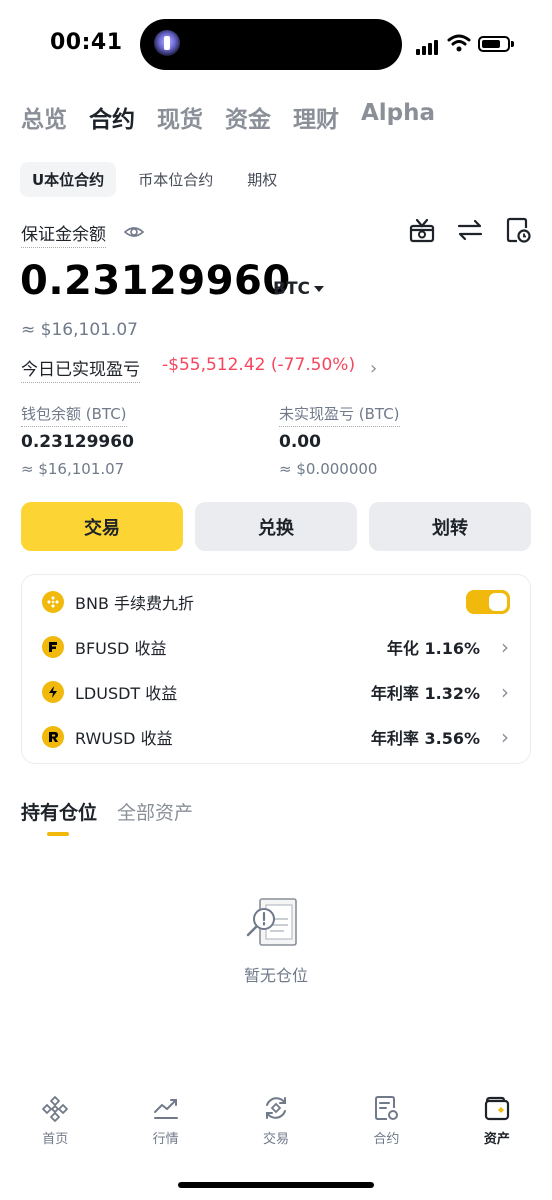 The image size is (552, 1200). I want to click on balance-unit-selector: BTC, so click(291, 289).